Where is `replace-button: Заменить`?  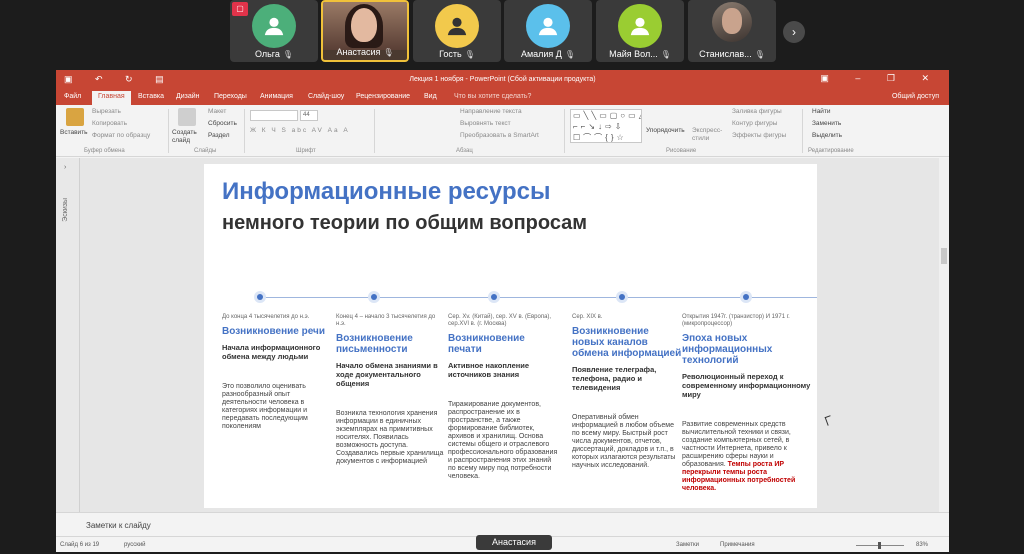
replace-button: Заменить is located at coordinates (826, 123).